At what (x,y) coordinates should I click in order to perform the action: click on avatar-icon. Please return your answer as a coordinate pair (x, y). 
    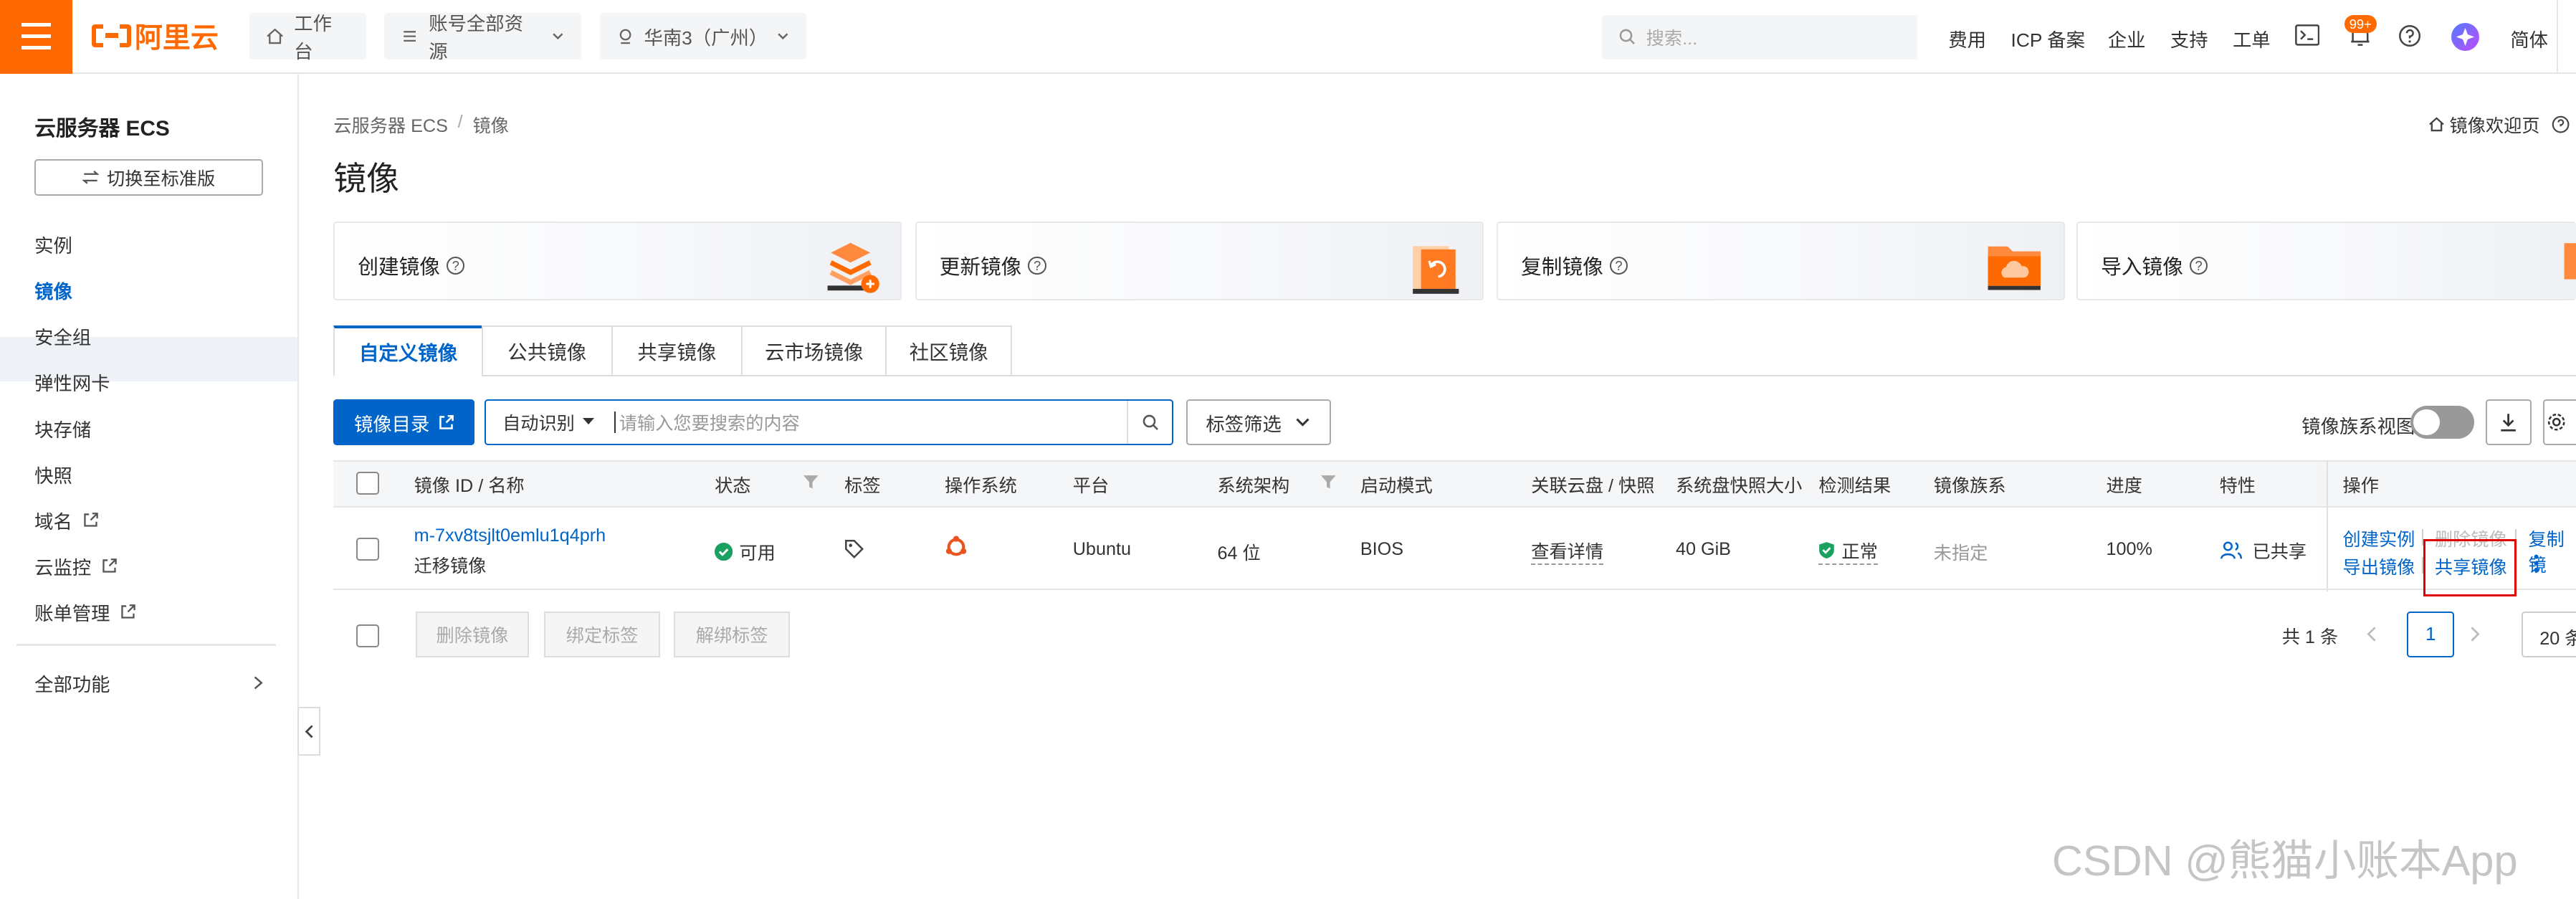
    Looking at the image, I should click on (2465, 37).